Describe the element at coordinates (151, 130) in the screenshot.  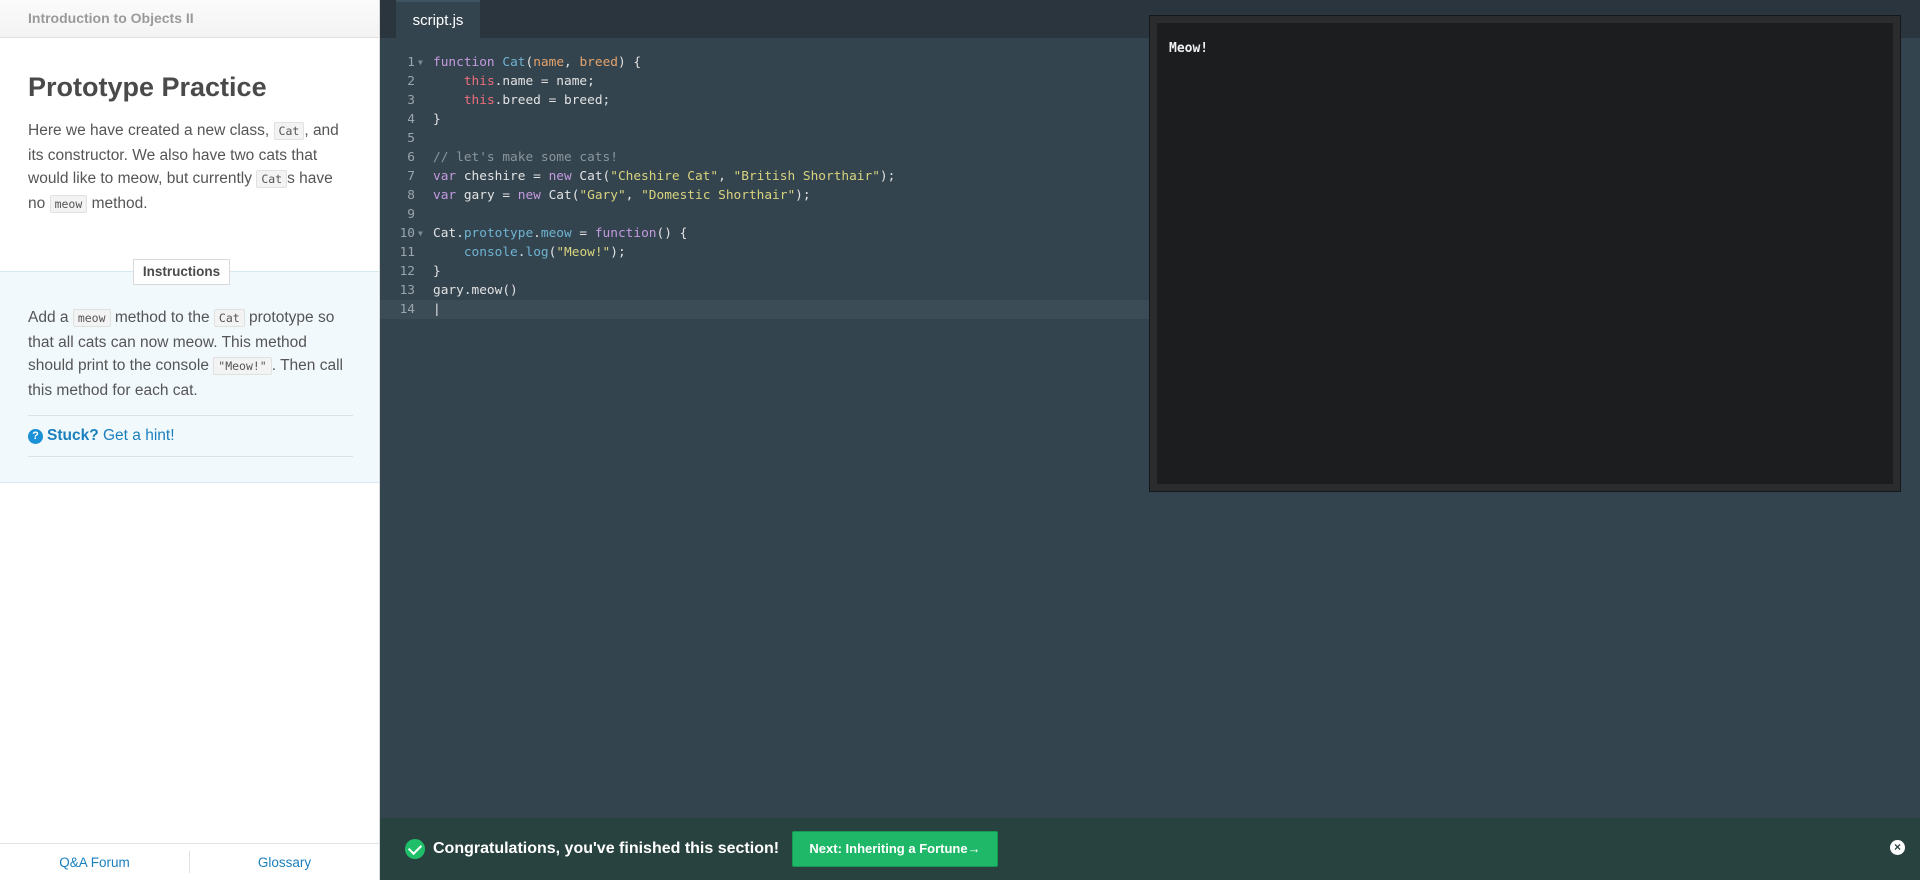
I see `lesson-text: Here we have created a new class,` at that location.